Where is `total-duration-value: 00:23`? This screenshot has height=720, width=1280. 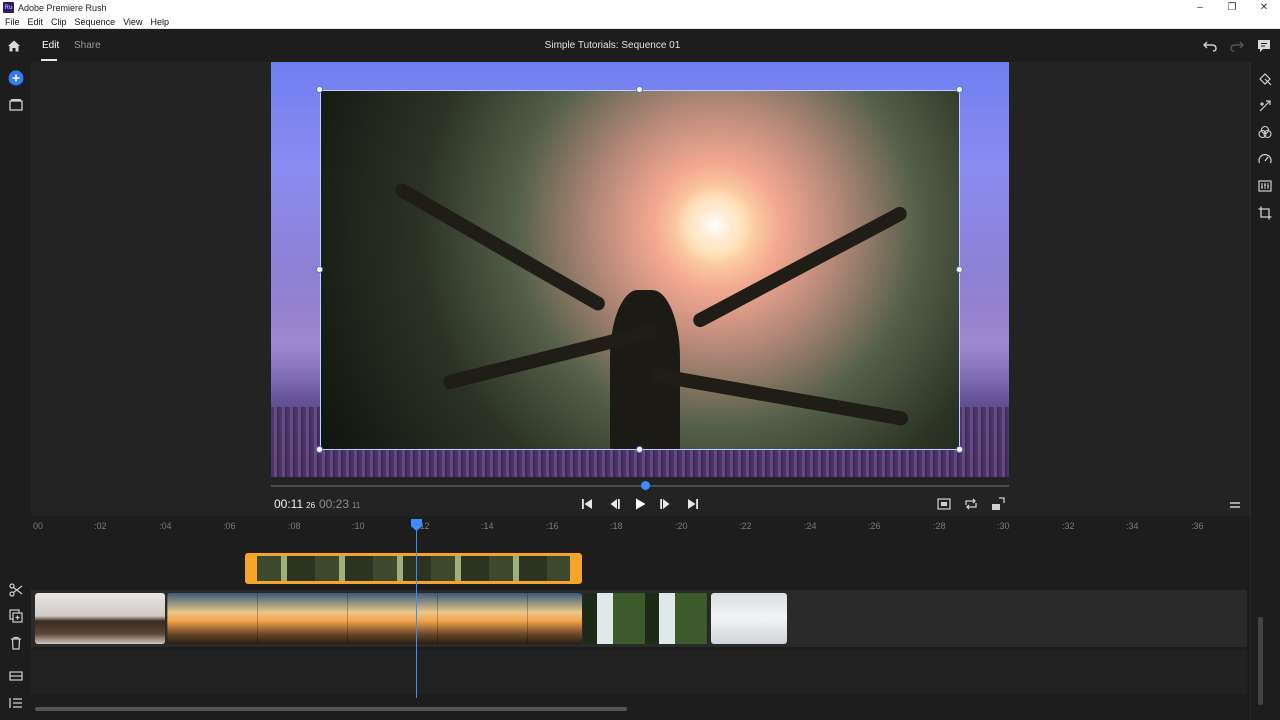
total-duration-value: 00:23 is located at coordinates (334, 504).